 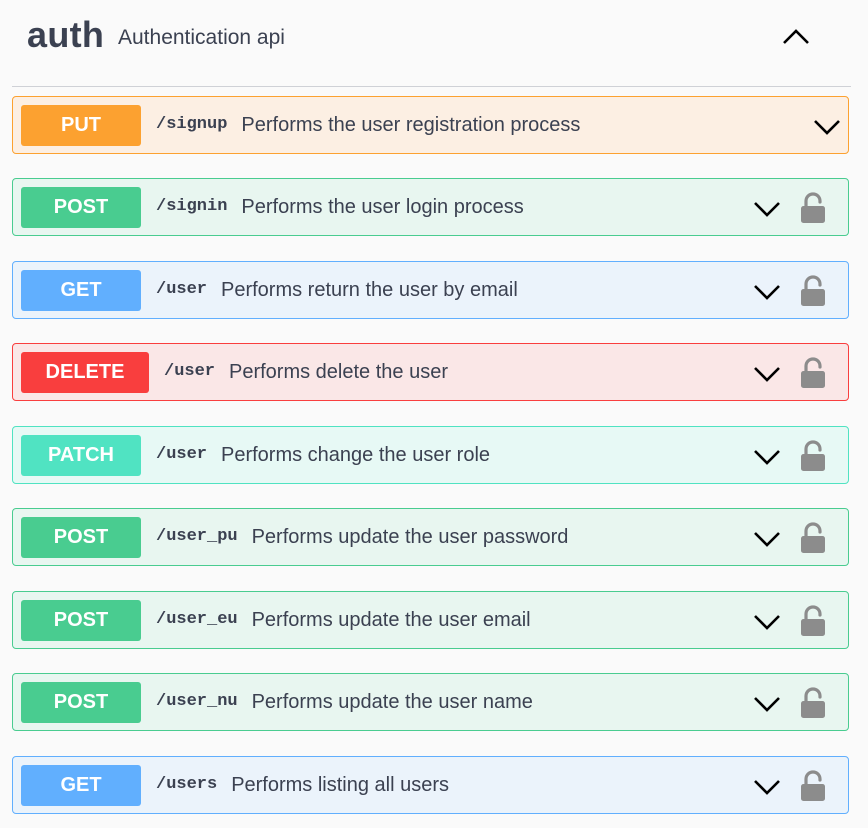 What do you see at coordinates (392, 702) in the screenshot?
I see `operation-summary: Performs update the user name` at bounding box center [392, 702].